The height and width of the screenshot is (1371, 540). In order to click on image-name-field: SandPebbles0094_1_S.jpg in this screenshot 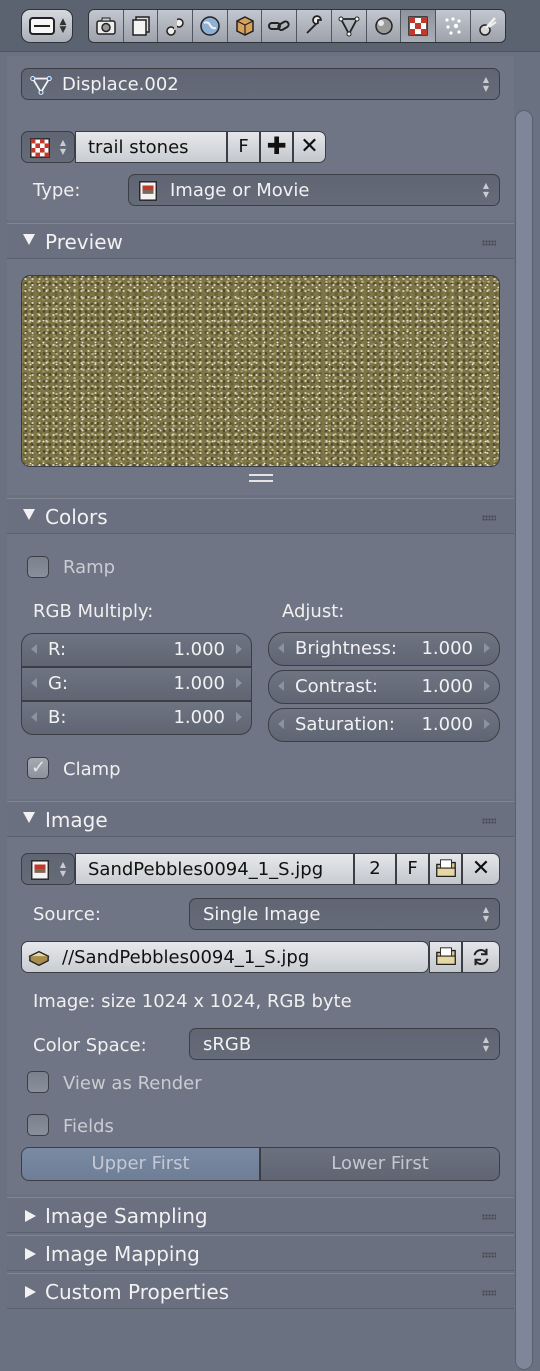, I will do `click(214, 869)`.